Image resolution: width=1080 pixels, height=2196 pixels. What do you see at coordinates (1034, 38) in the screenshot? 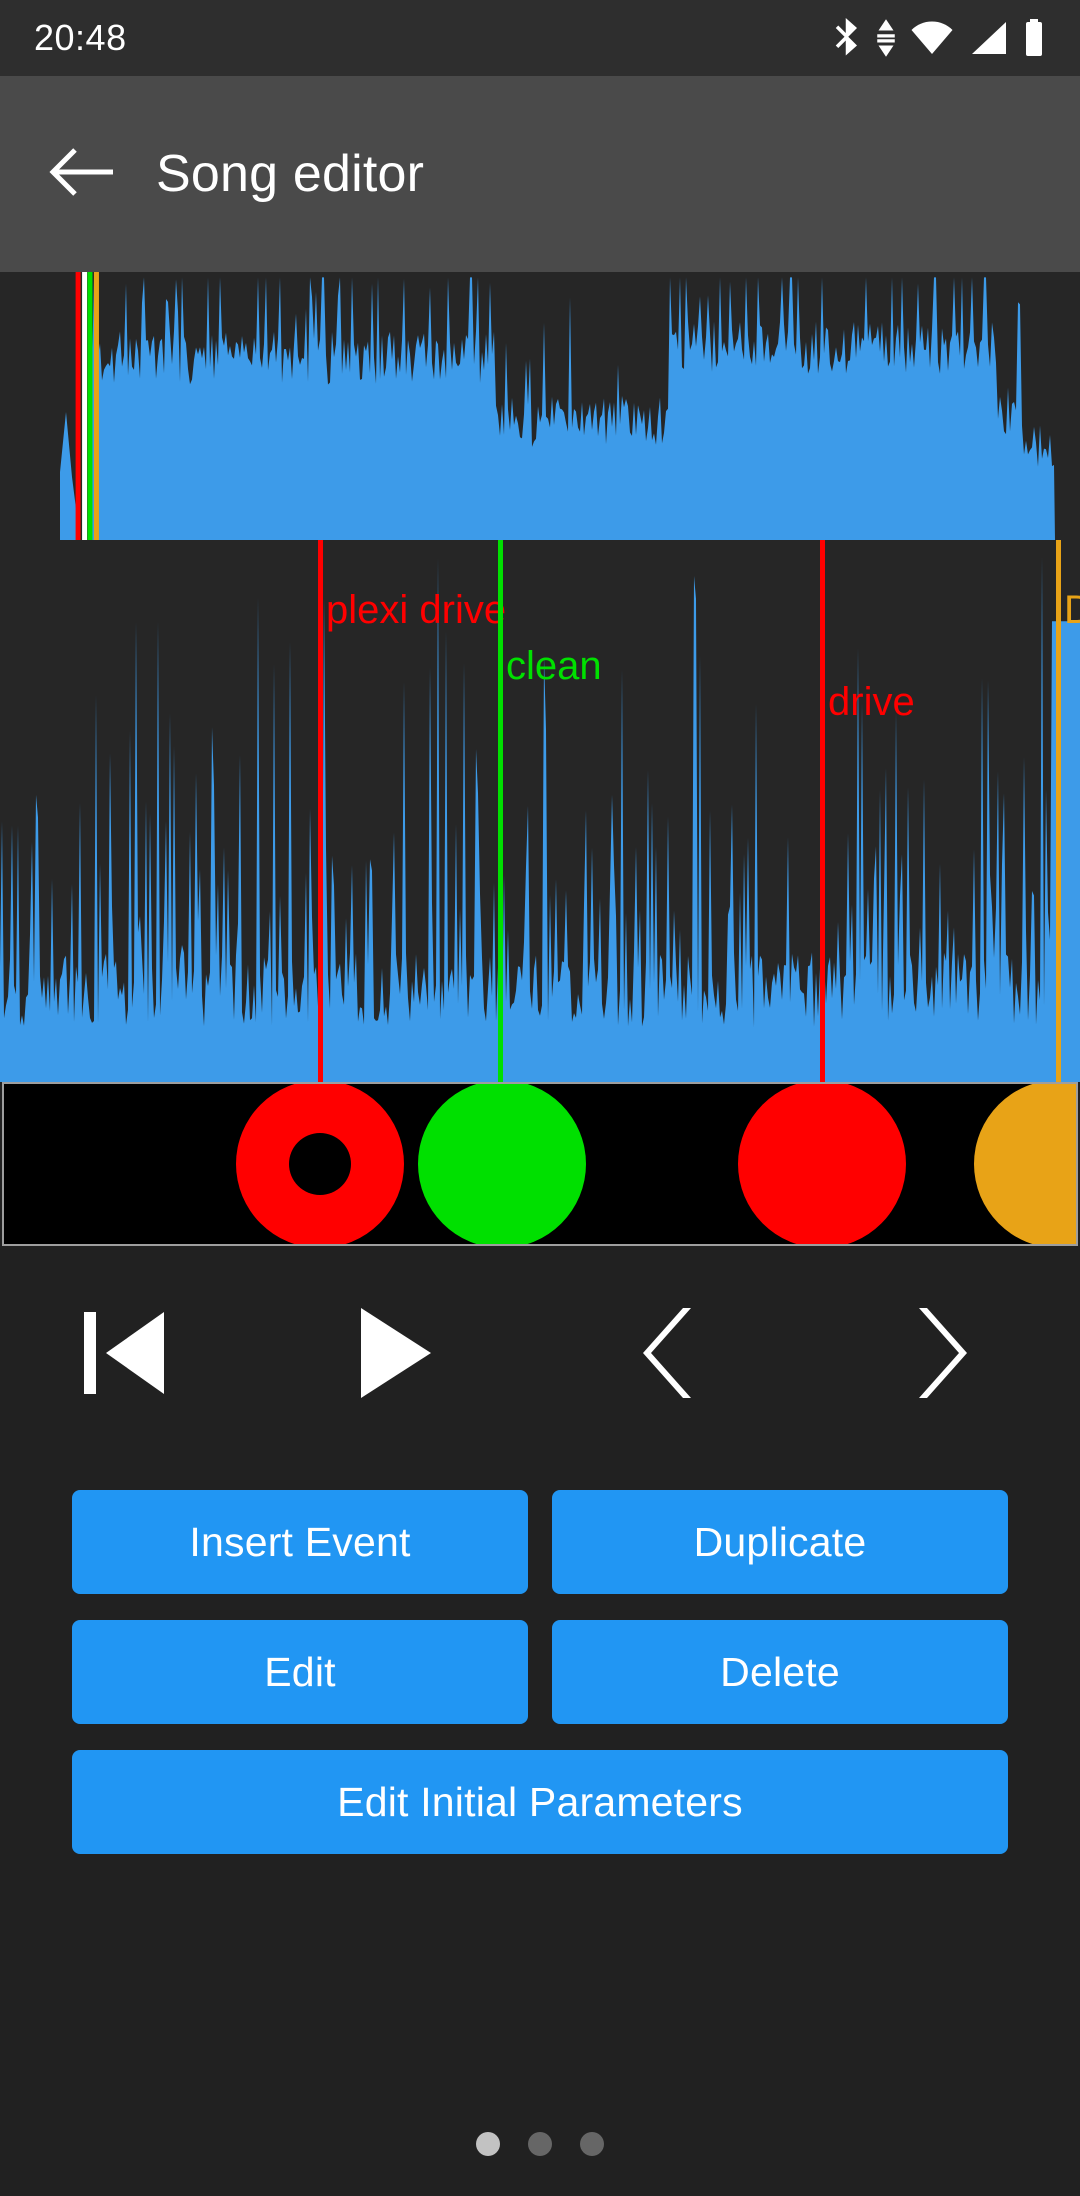
I see `battery-icon` at bounding box center [1034, 38].